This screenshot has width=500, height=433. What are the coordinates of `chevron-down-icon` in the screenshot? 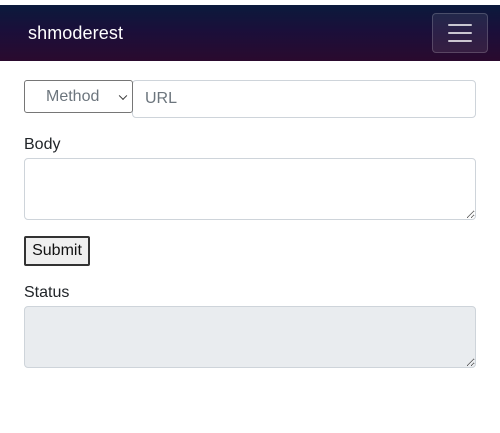 It's located at (123, 95).